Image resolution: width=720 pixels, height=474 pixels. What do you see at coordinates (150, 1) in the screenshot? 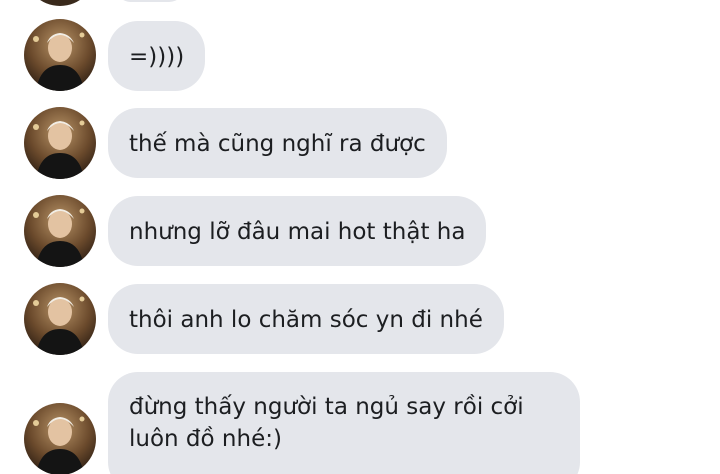
I see `message-bubble-partial` at bounding box center [150, 1].